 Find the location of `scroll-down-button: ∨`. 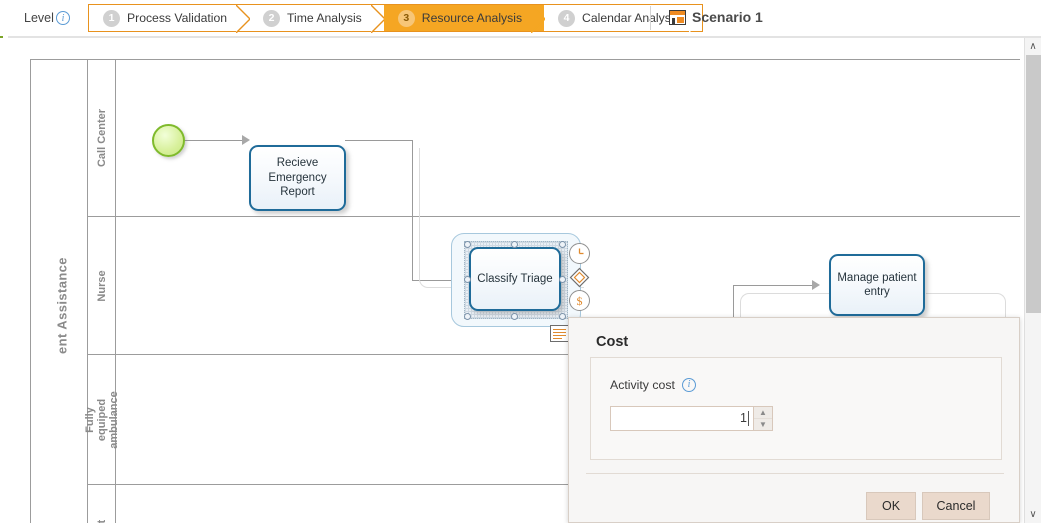

scroll-down-button: ∨ is located at coordinates (1033, 514).